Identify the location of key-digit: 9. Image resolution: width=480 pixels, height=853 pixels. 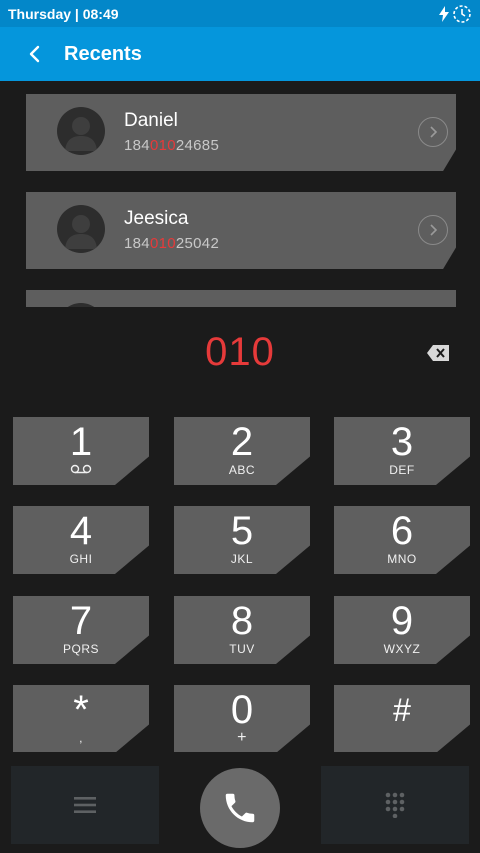
(402, 621).